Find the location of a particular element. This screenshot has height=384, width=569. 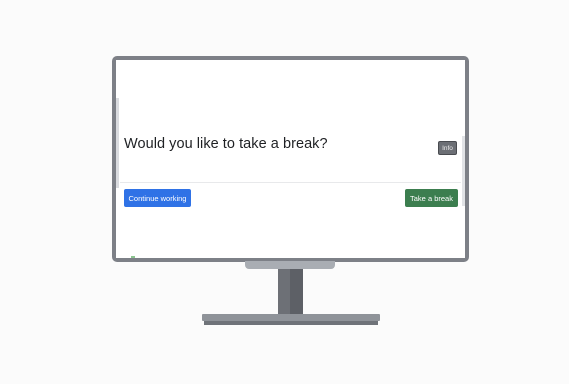

dialog-title: Would you like to take a break? is located at coordinates (226, 144).